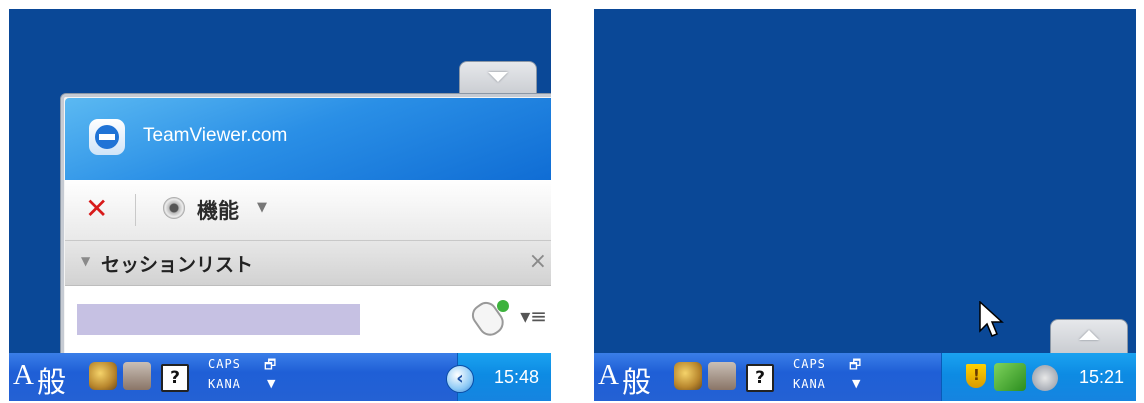 This screenshot has width=1144, height=403. I want to click on system-tray: 15:21, so click(1038, 377).